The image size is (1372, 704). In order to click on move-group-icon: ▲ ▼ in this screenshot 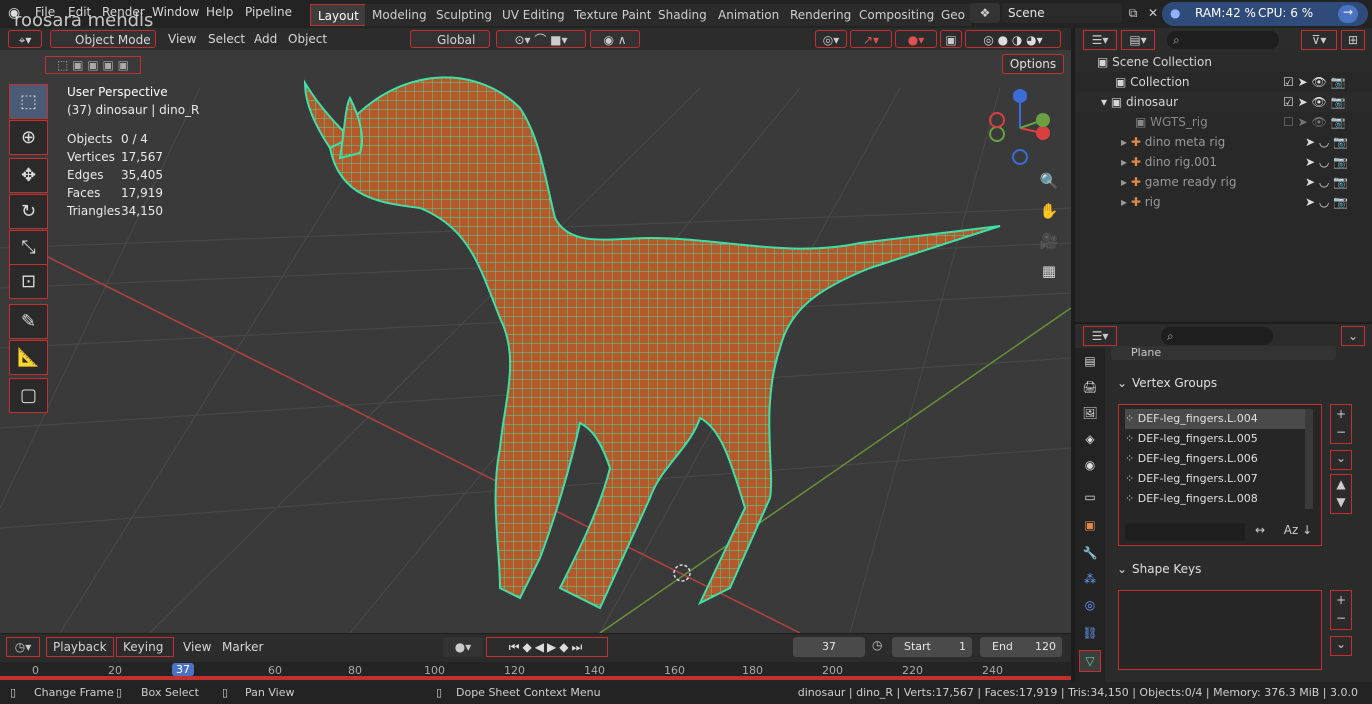, I will do `click(1341, 494)`.